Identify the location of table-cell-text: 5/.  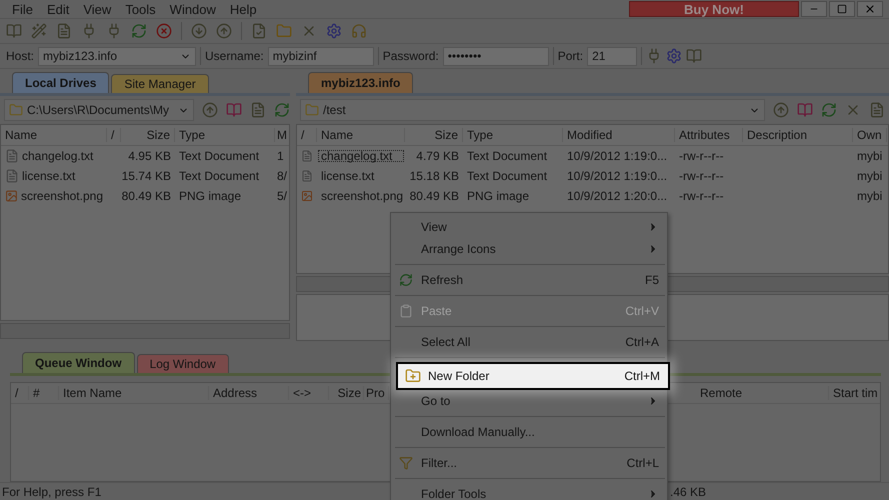
(282, 196).